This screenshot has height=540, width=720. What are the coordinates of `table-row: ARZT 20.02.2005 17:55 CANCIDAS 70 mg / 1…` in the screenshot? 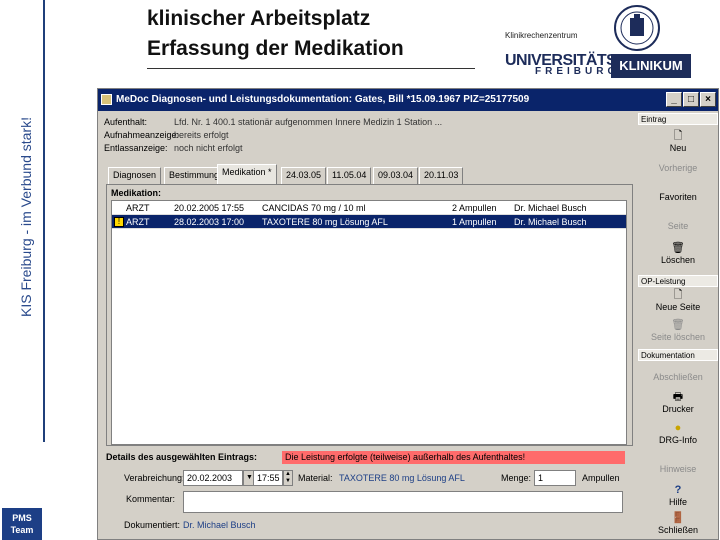 It's located at (369, 208).